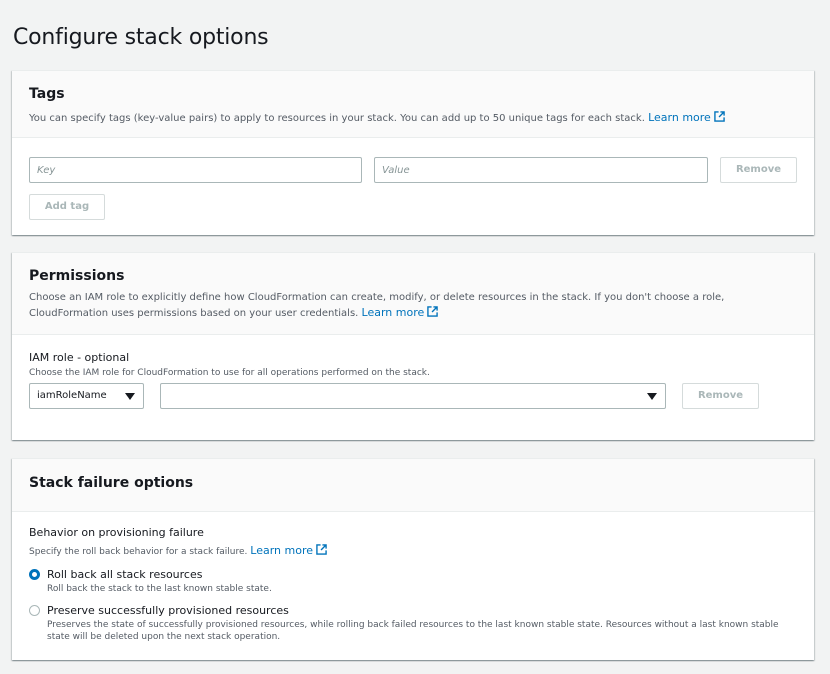 The image size is (830, 674). I want to click on permissions-learn-more-link: Learn more, so click(400, 312).